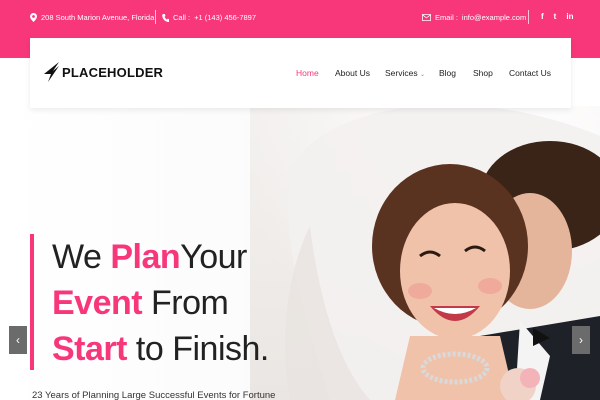 The image size is (600, 400). Describe the element at coordinates (165, 17) in the screenshot. I see `phone-icon` at that location.